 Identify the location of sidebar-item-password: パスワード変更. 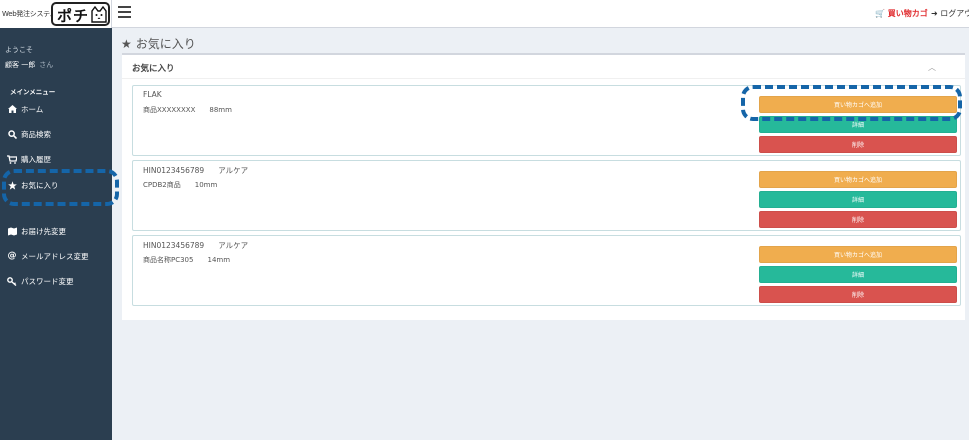
(58, 281).